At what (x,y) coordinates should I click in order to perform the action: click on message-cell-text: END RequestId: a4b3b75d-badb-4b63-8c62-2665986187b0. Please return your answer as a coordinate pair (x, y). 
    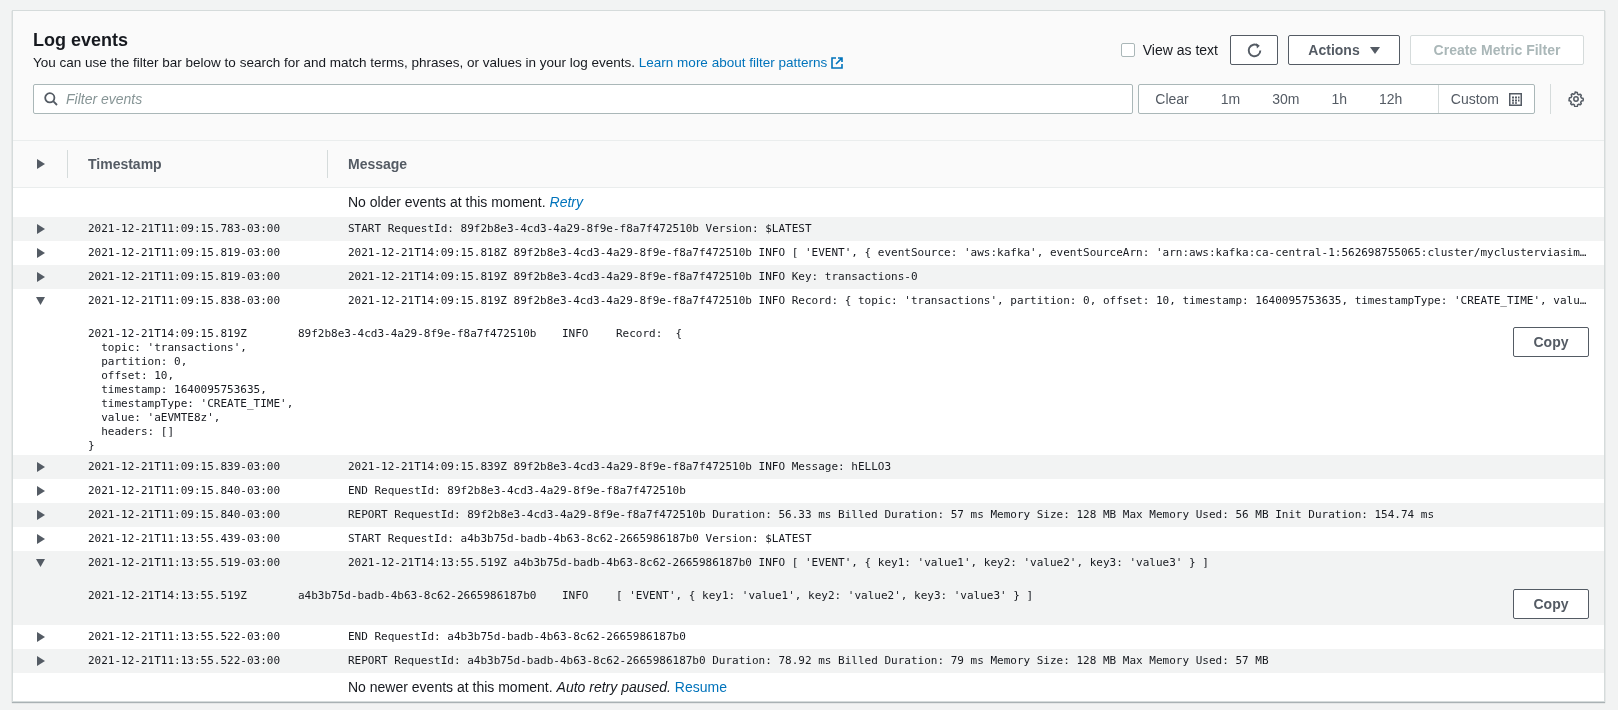
    Looking at the image, I should click on (516, 636).